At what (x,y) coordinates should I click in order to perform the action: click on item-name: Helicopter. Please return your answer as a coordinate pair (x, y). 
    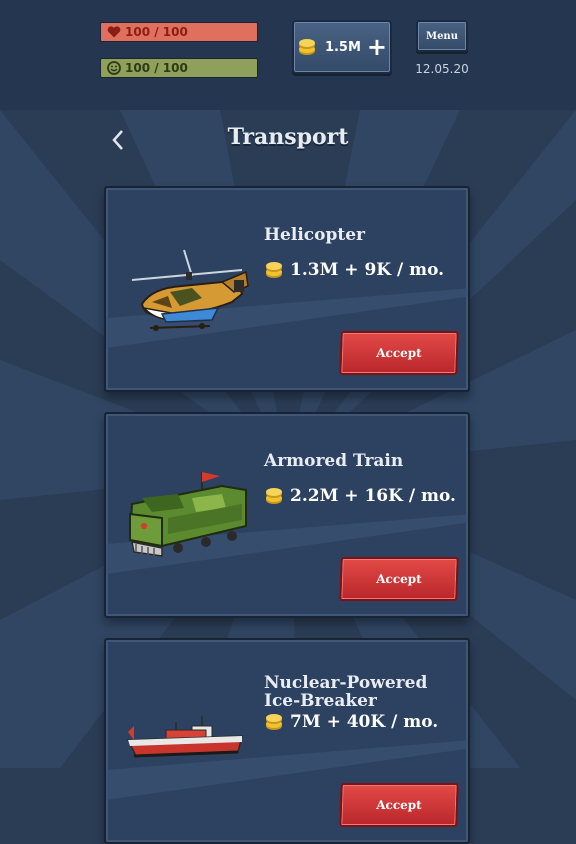
    Looking at the image, I should click on (314, 235).